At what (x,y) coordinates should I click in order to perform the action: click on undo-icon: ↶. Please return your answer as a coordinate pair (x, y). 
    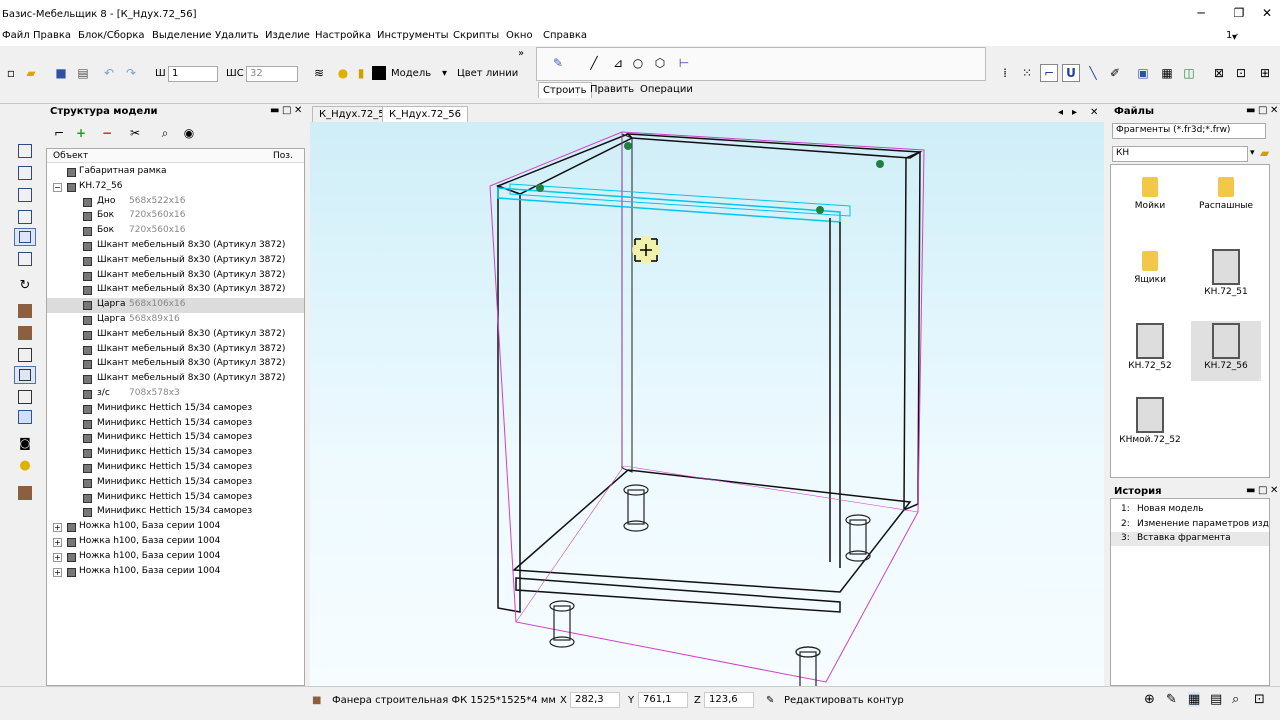
    Looking at the image, I should click on (109, 73).